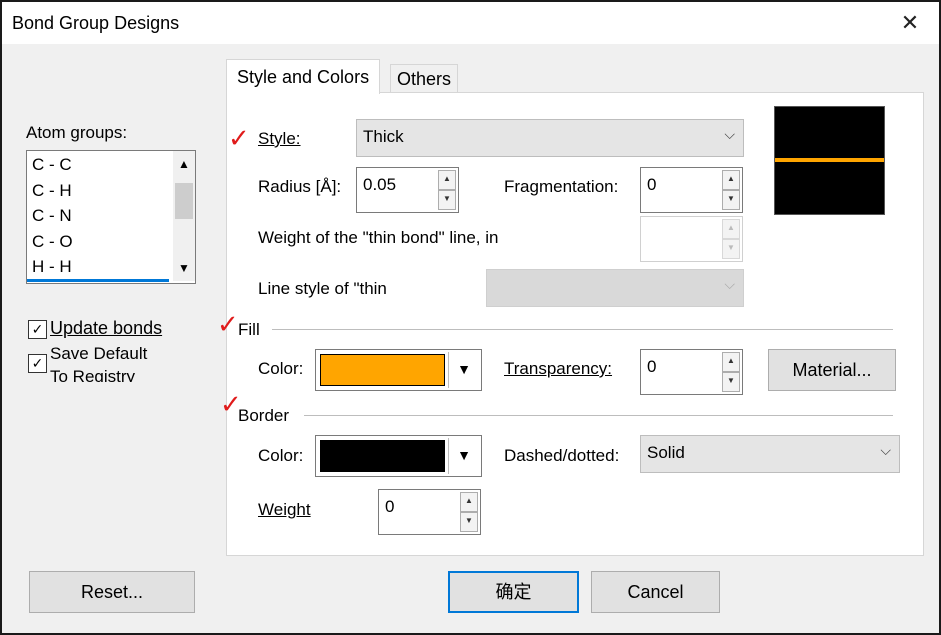 The height and width of the screenshot is (635, 941). I want to click on fill-color-label: Color:, so click(281, 368).